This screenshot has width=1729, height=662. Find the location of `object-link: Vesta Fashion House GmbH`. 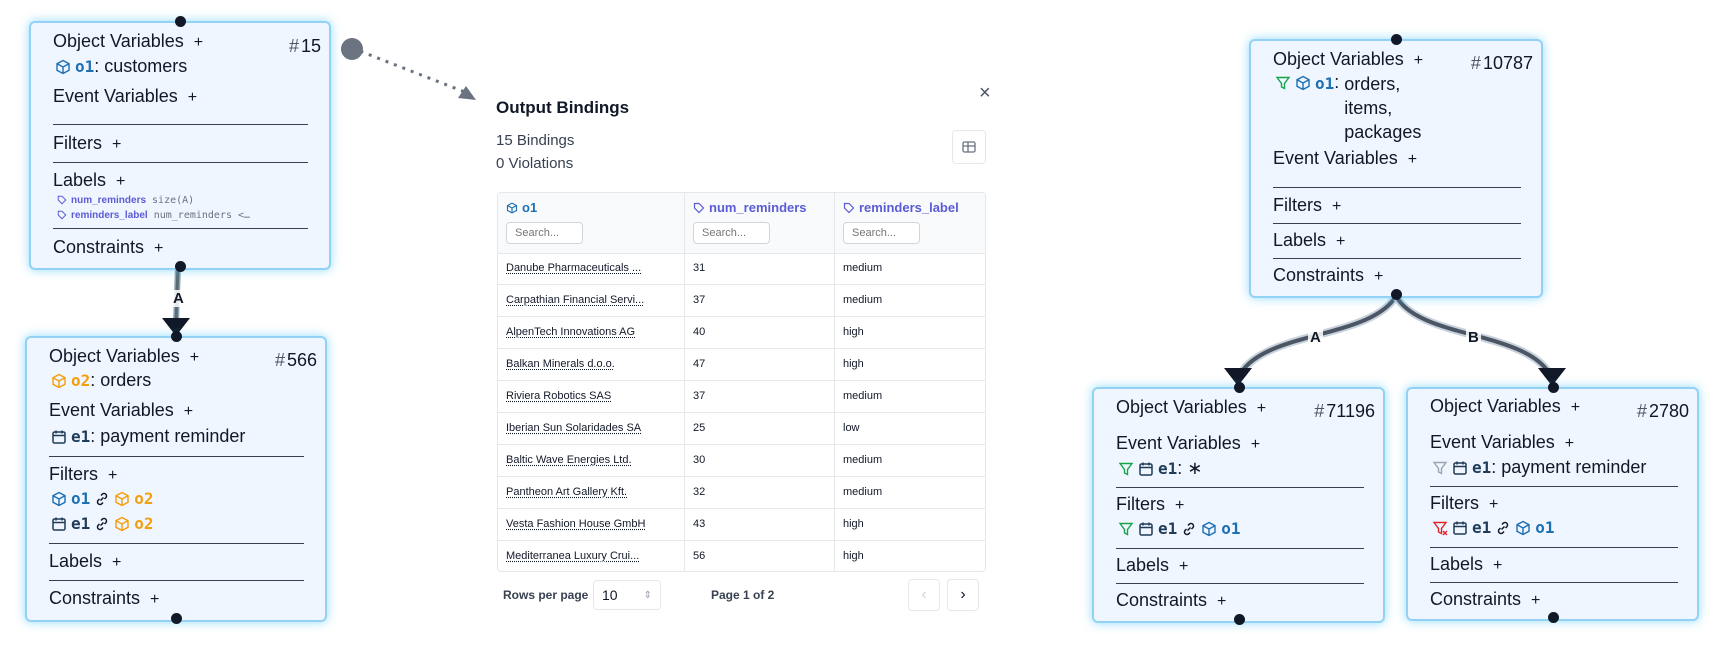

object-link: Vesta Fashion House GmbH is located at coordinates (591, 524).